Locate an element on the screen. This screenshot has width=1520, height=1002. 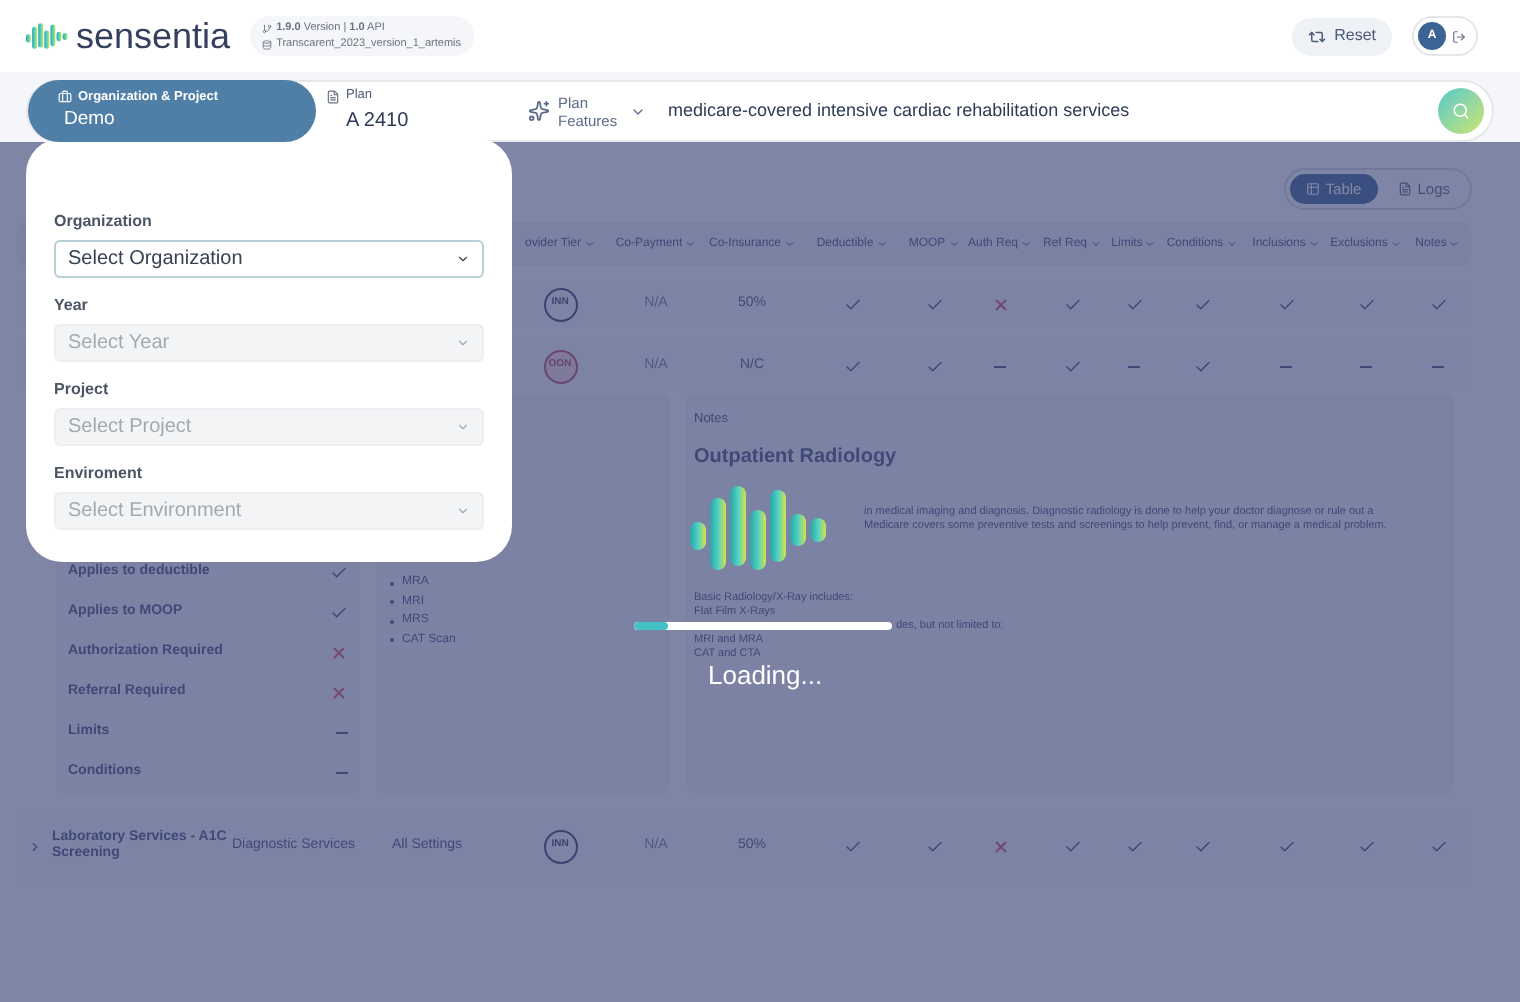
search-icon is located at coordinates (1461, 111).